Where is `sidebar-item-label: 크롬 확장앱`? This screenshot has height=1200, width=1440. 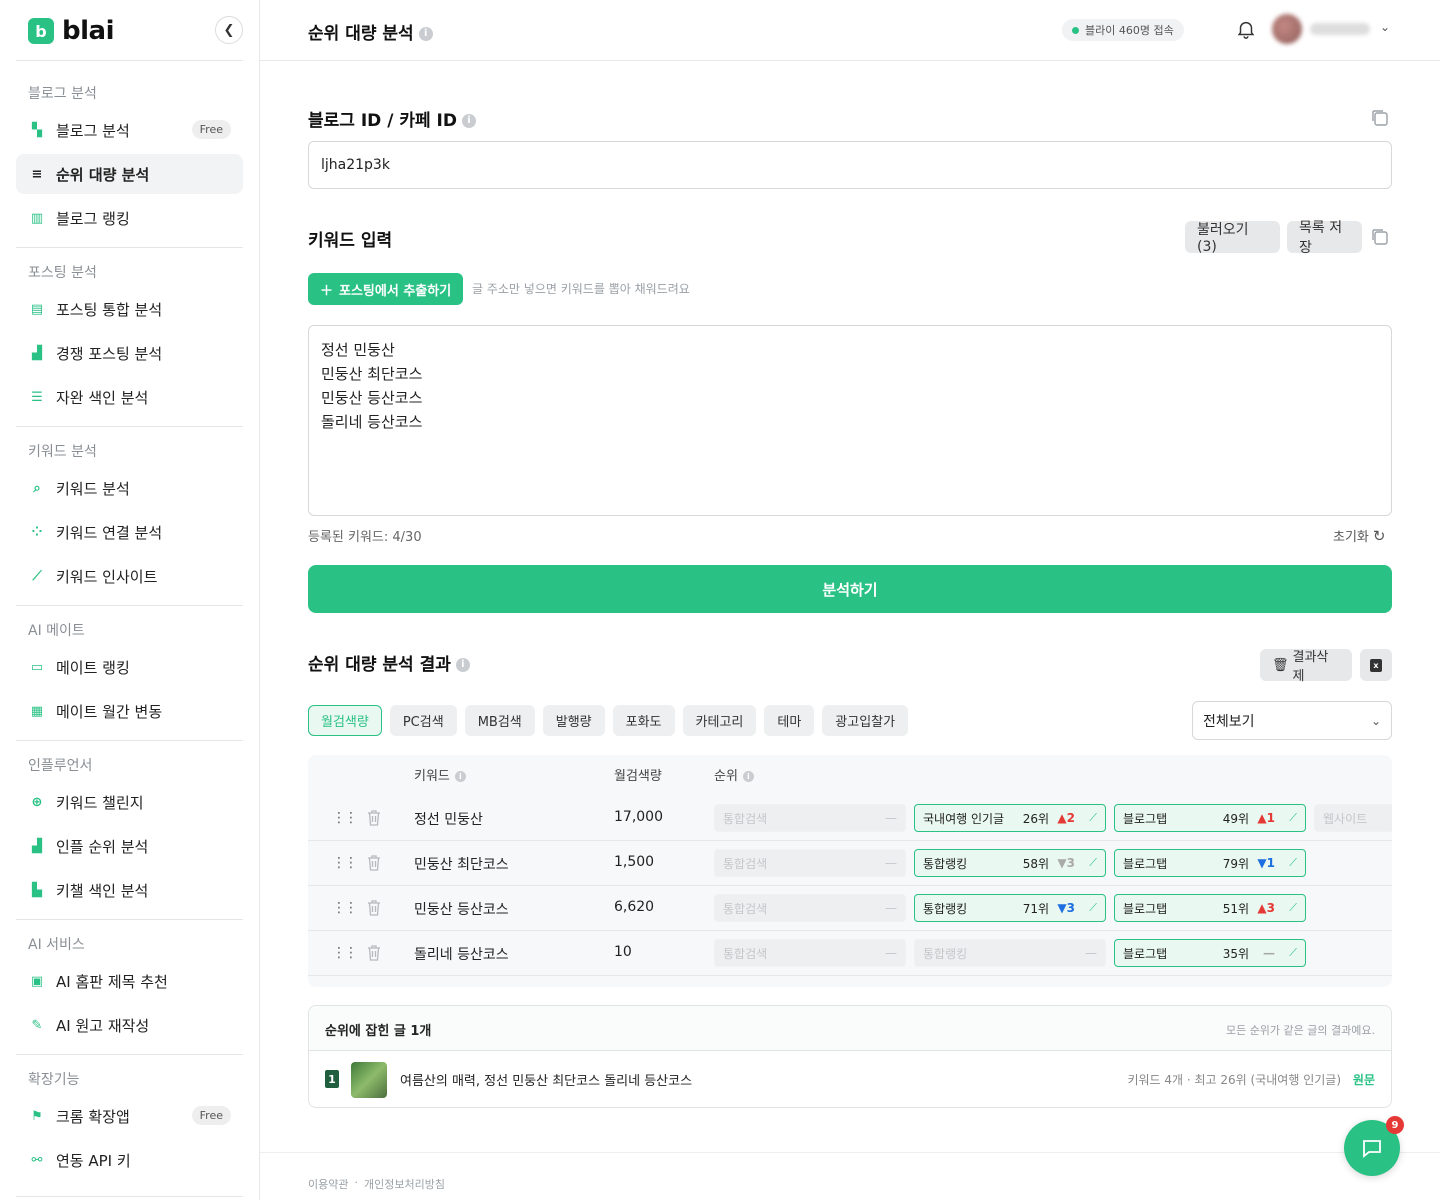
sidebar-item-label: 크롬 확장앱 is located at coordinates (93, 1116).